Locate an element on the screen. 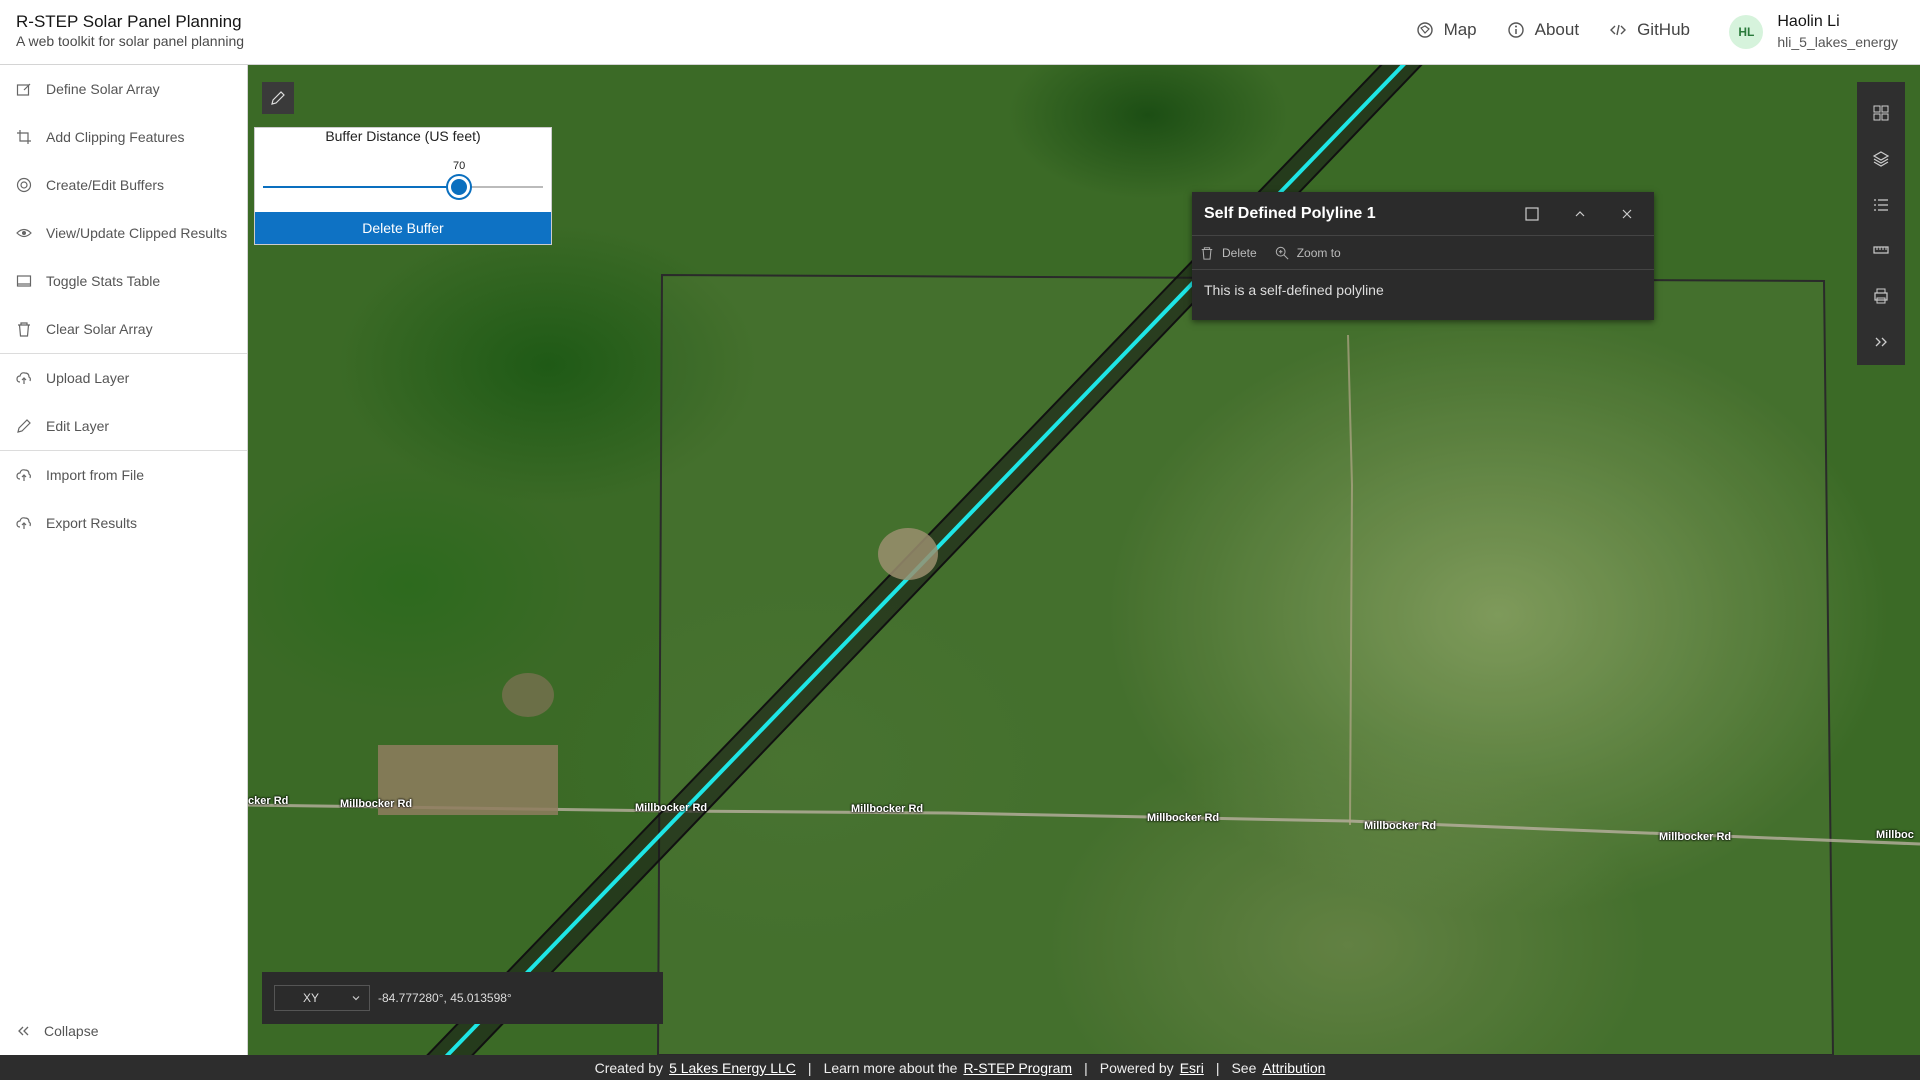 The image size is (1920, 1080). sidebar-item-label: Define Solar Array is located at coordinates (103, 89).